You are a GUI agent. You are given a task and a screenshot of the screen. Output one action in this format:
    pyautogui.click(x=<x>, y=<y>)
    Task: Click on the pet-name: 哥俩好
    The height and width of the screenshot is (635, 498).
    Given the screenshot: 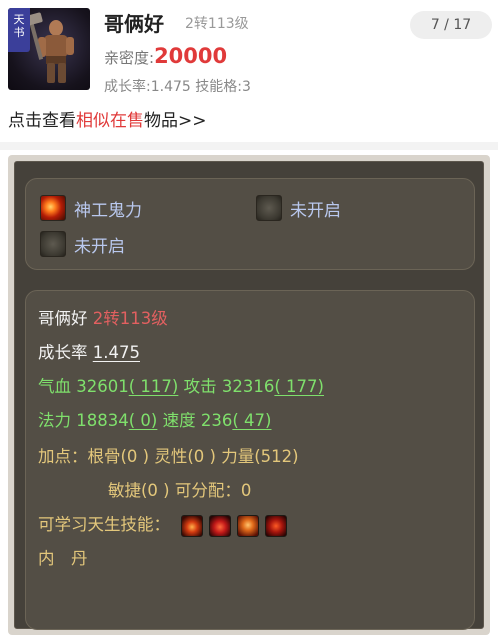 What is the action you would take?
    pyautogui.click(x=134, y=24)
    